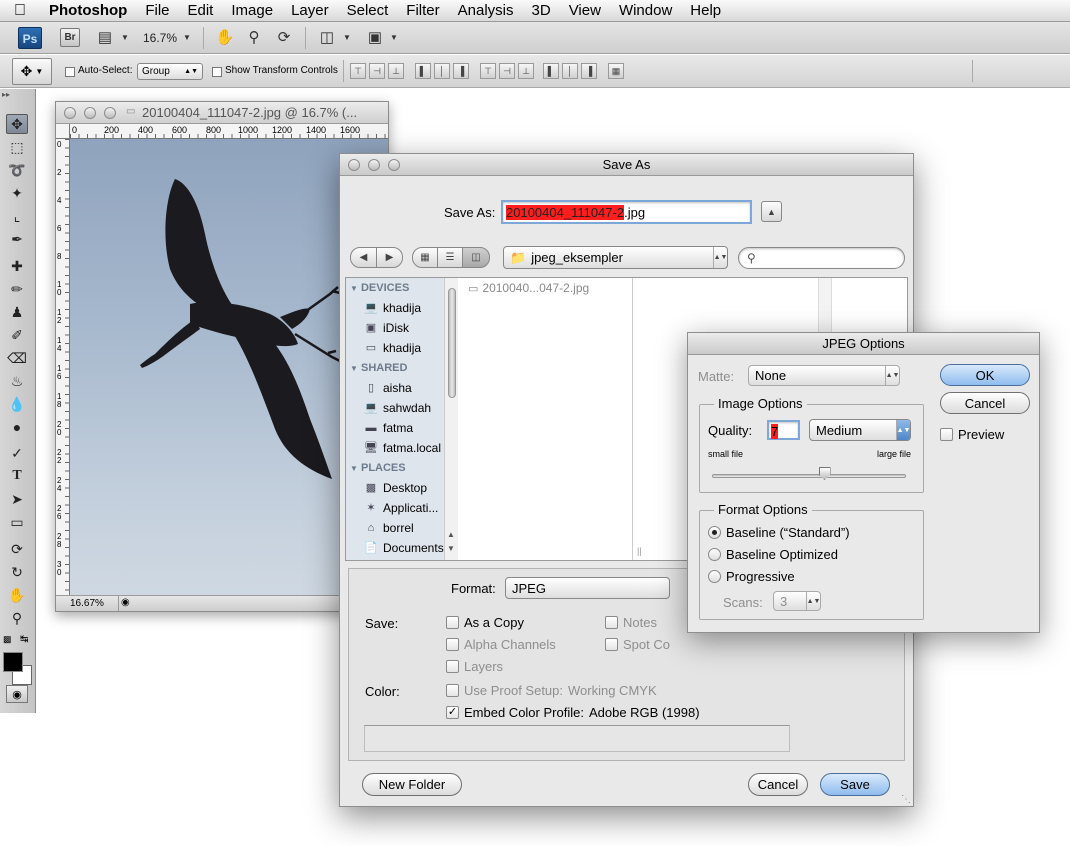 The image size is (1070, 846). What do you see at coordinates (358, 71) in the screenshot?
I see `align-top-icon: ⊤` at bounding box center [358, 71].